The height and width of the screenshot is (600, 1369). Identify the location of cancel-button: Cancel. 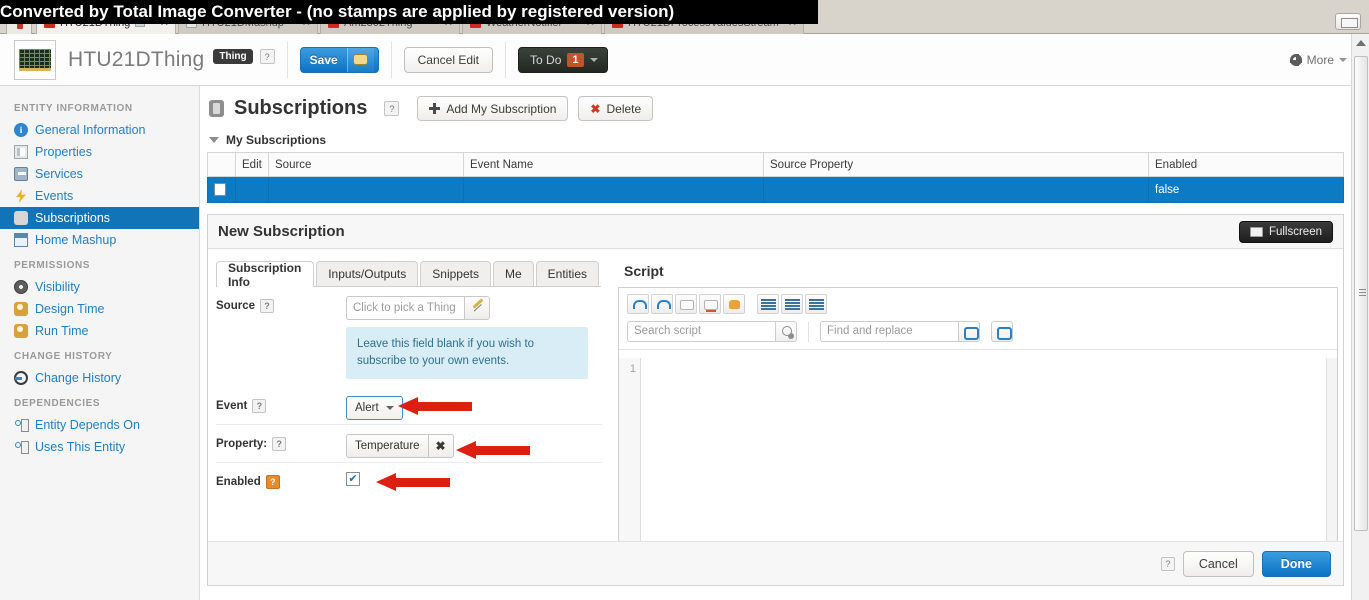
(1218, 563).